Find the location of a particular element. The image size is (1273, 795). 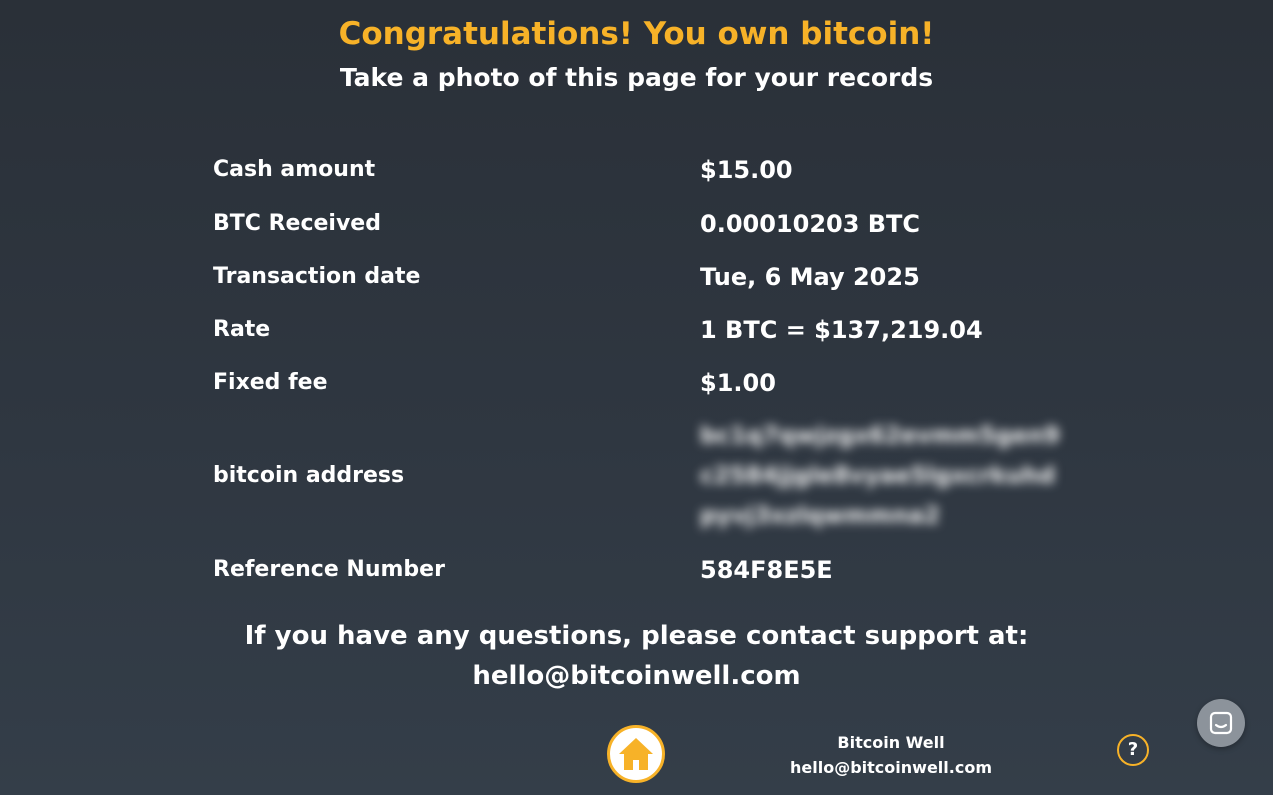

fixed-fee-label: Fixed fee is located at coordinates (270, 382).